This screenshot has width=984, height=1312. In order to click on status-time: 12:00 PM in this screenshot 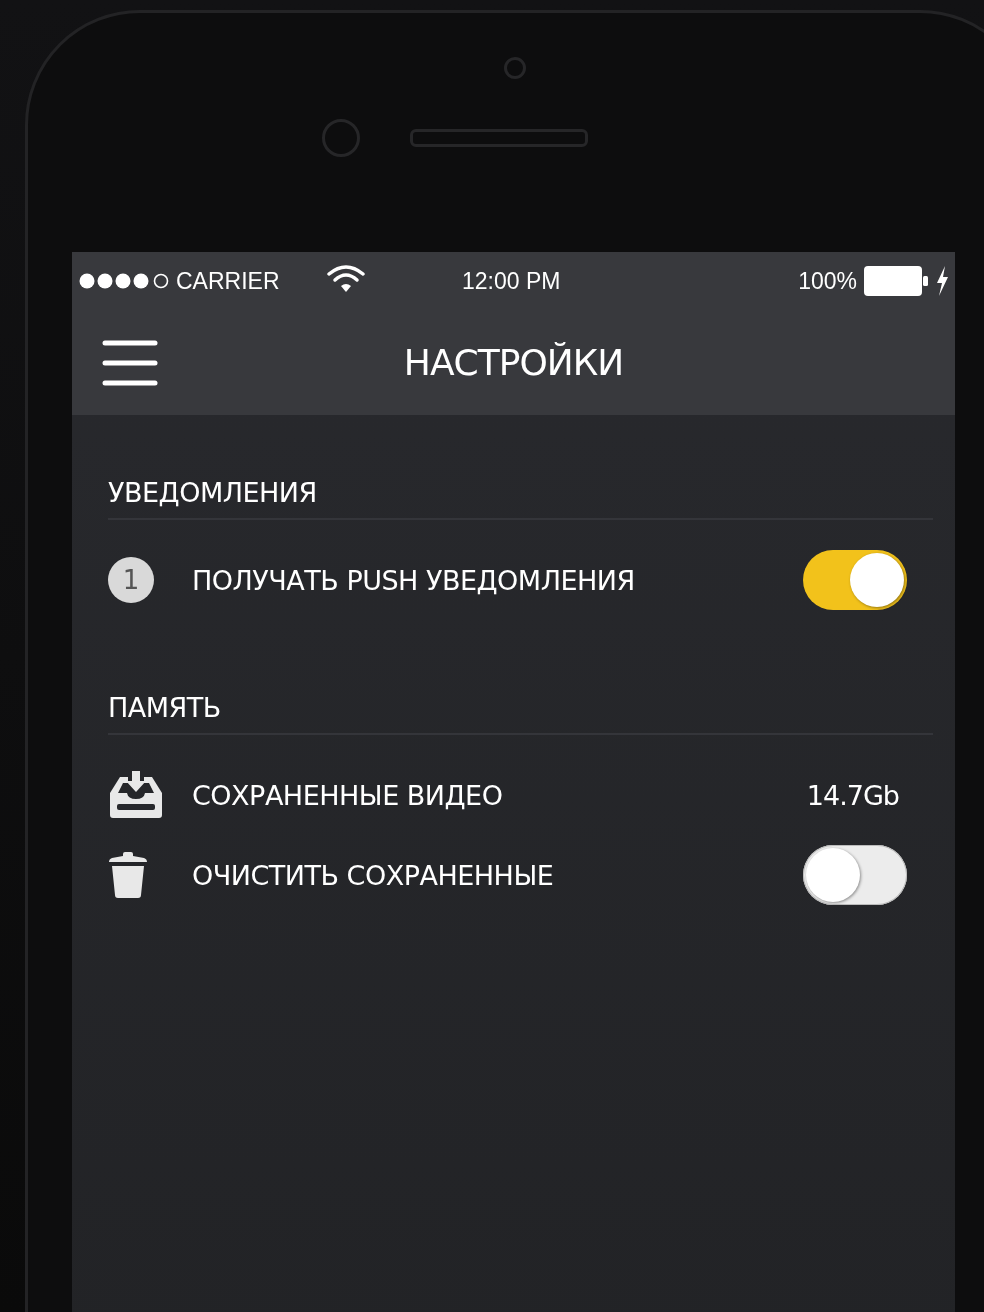, I will do `click(511, 281)`.